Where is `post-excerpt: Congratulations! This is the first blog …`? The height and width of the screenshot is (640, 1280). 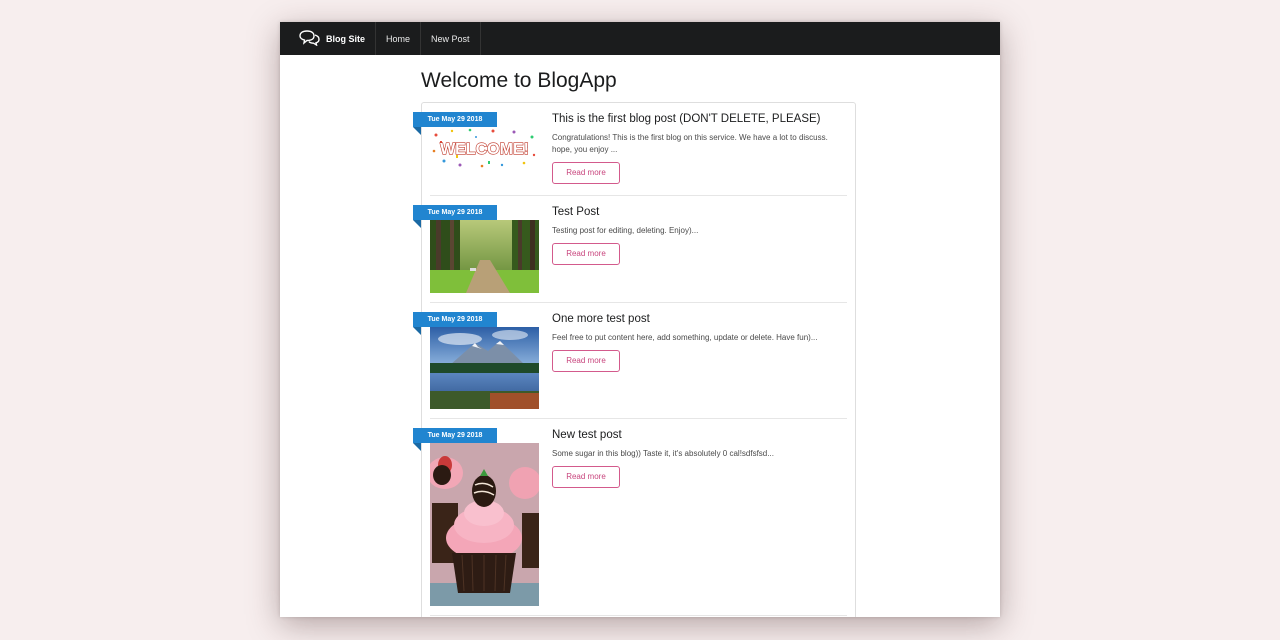 post-excerpt: Congratulations! This is the first blog … is located at coordinates (690, 143).